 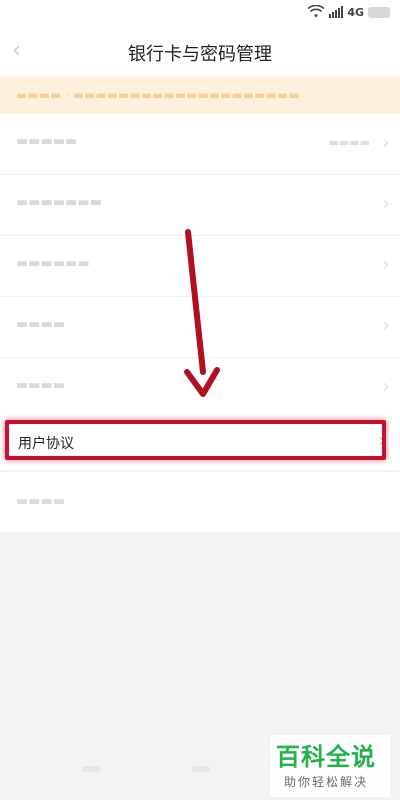 What do you see at coordinates (47, 141) in the screenshot?
I see `blurred-label: ▬▬▬▬▬` at bounding box center [47, 141].